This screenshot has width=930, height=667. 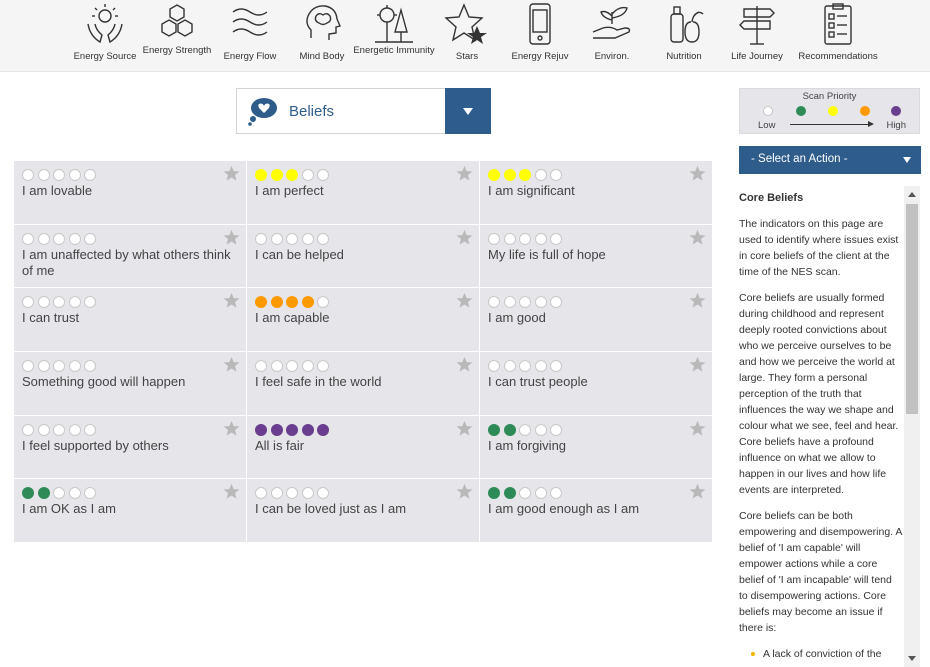 I want to click on nav-energy-rejuv: Energy Rejuv, so click(x=540, y=36).